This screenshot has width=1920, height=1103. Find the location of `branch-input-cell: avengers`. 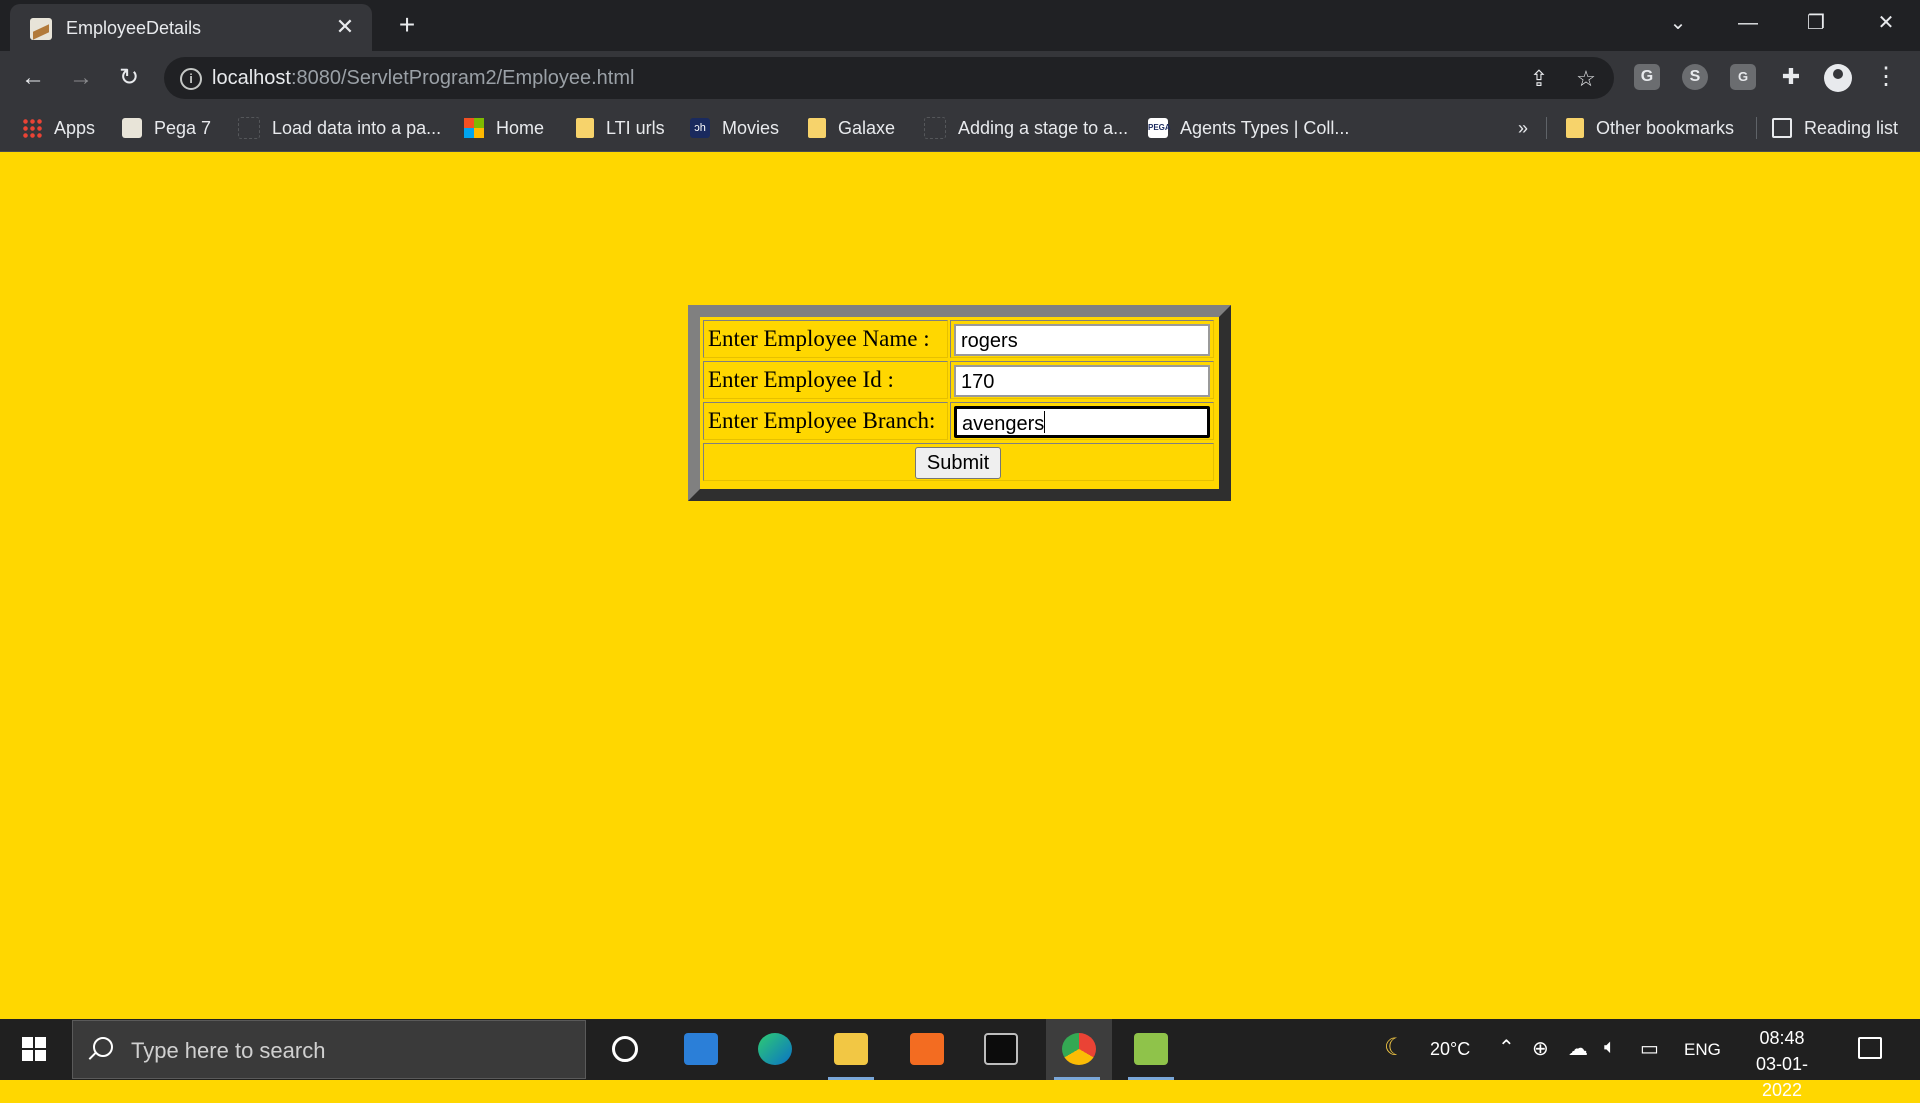

branch-input-cell: avengers is located at coordinates (1082, 421).